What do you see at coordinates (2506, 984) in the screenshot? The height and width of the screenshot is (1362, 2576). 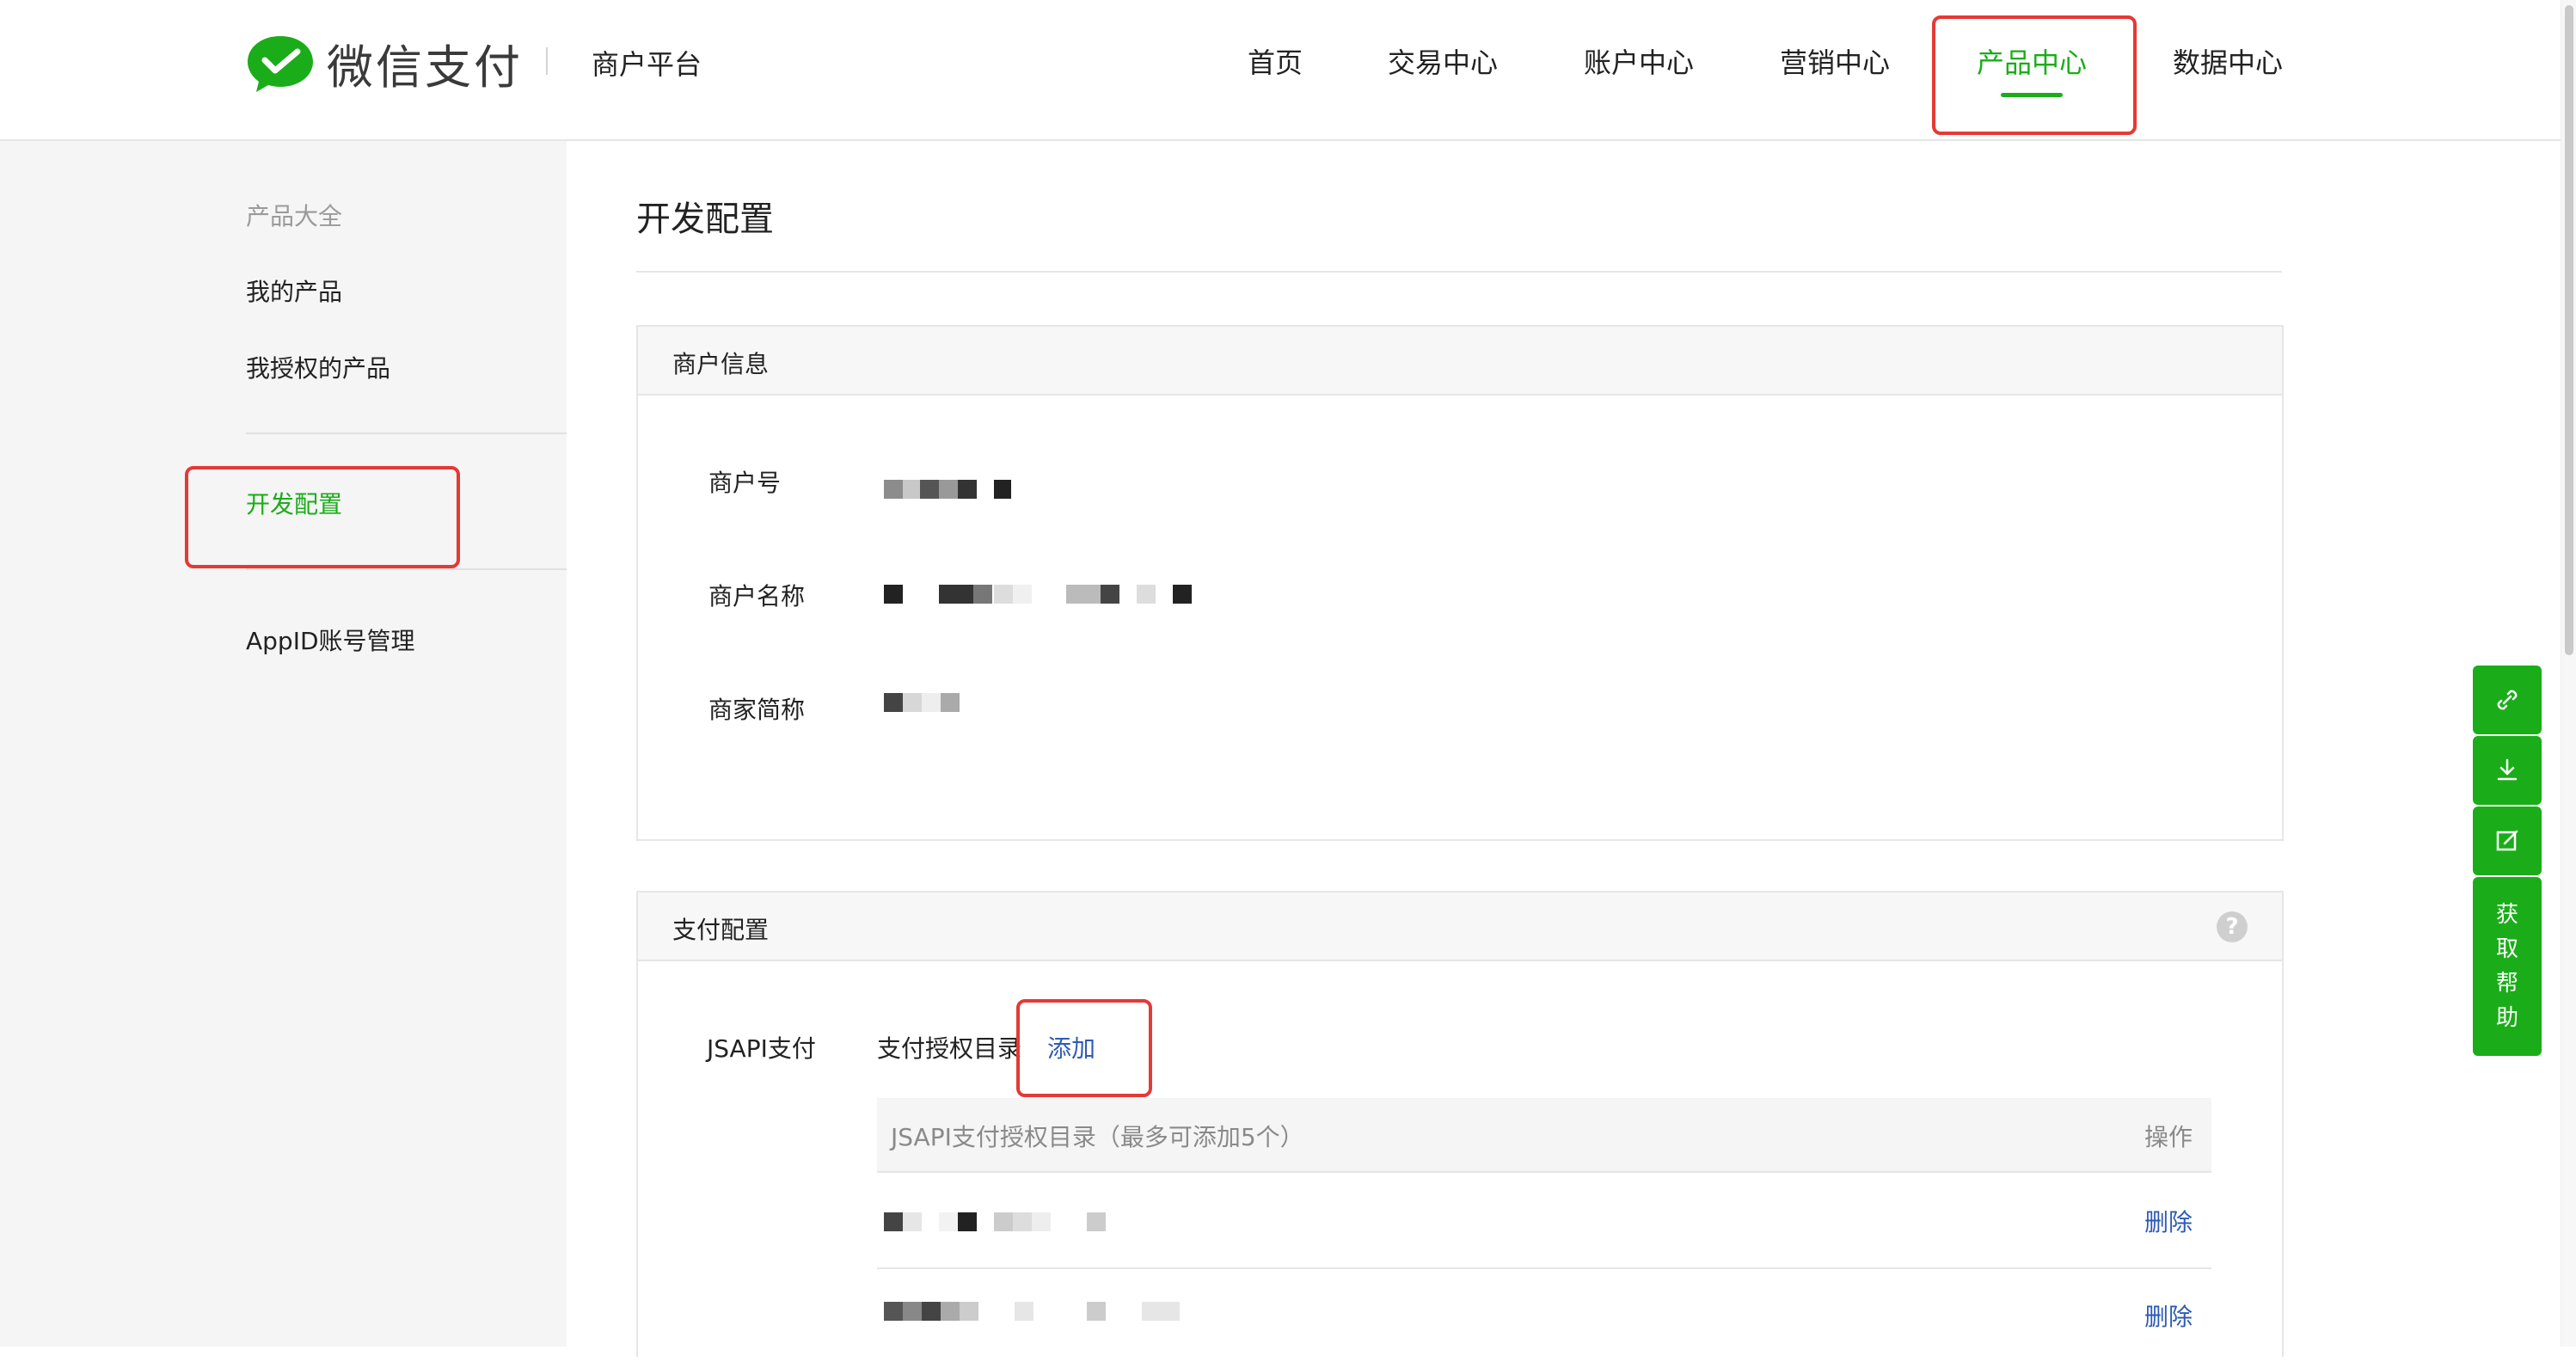 I see `help-char: 帮` at bounding box center [2506, 984].